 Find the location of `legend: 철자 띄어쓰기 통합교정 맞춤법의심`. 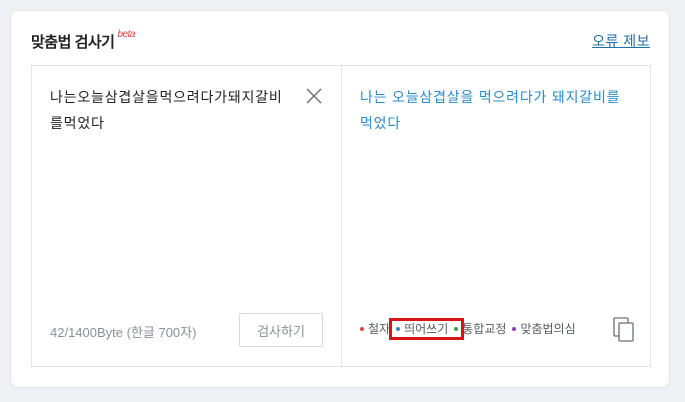

legend: 철자 띄어쓰기 통합교정 맞춤법의심 is located at coordinates (471, 328).